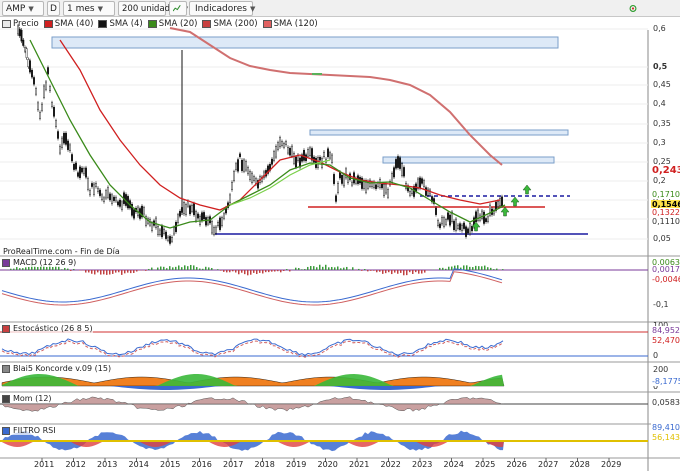 This screenshot has height=471, width=680. I want to click on refresh-button, so click(634, 8).